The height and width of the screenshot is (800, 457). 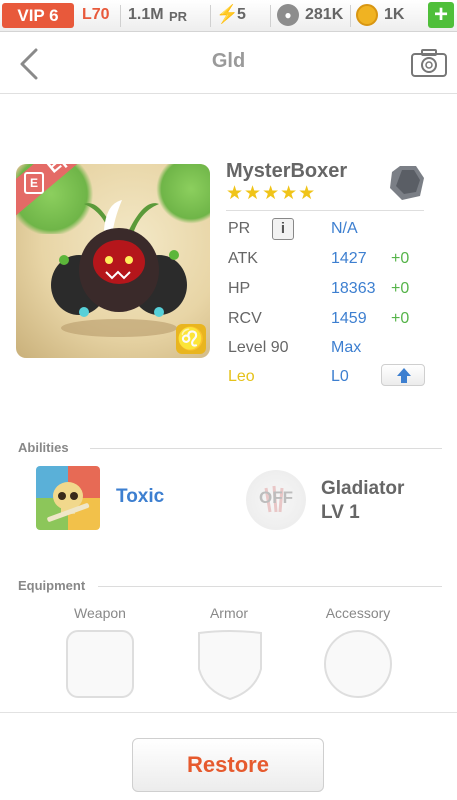 What do you see at coordinates (230, 665) in the screenshot?
I see `armor-slot` at bounding box center [230, 665].